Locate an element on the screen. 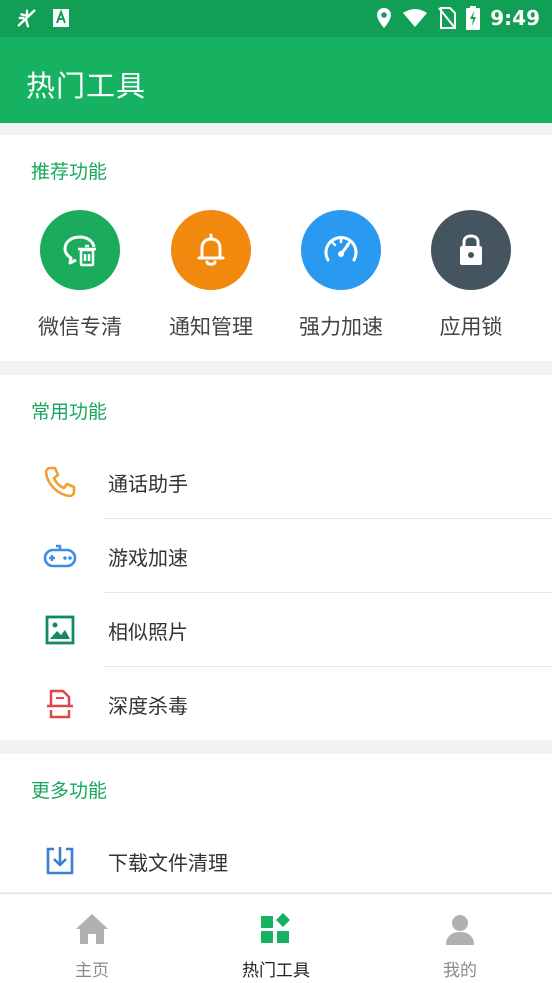  bell-icon is located at coordinates (211, 249).